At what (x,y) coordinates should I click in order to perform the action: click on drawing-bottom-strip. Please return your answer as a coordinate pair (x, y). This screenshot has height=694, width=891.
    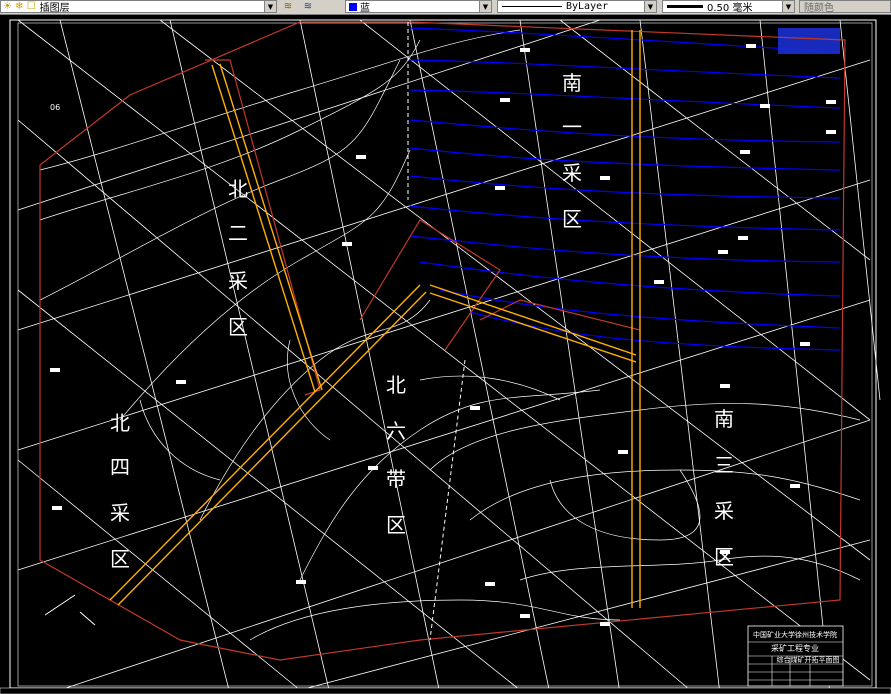
    Looking at the image, I should click on (445, 690).